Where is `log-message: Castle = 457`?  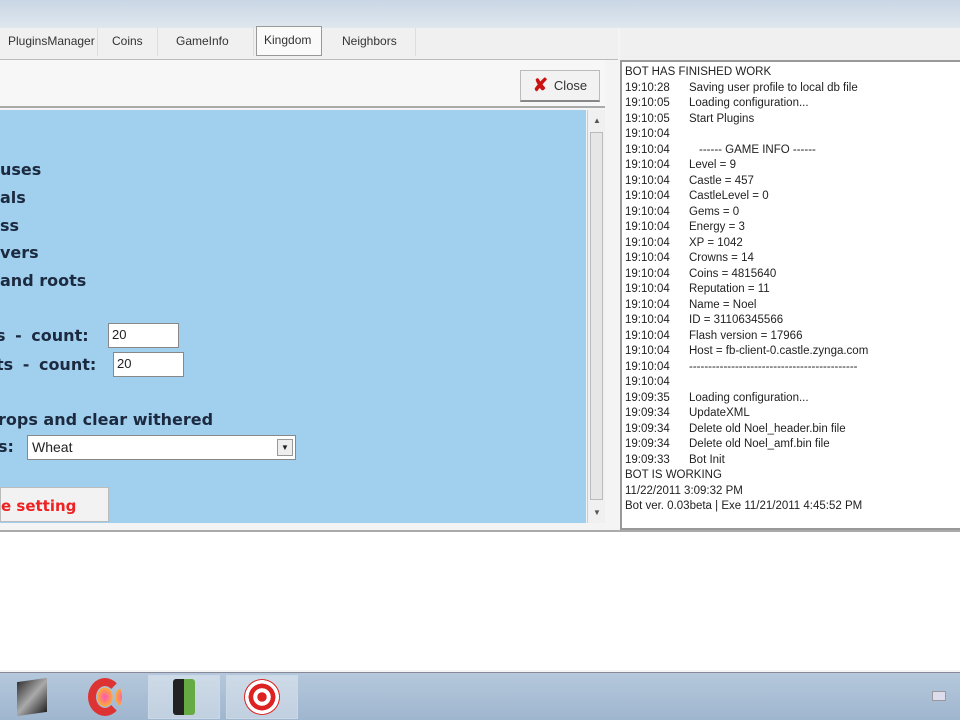
log-message: Castle = 457 is located at coordinates (721, 180).